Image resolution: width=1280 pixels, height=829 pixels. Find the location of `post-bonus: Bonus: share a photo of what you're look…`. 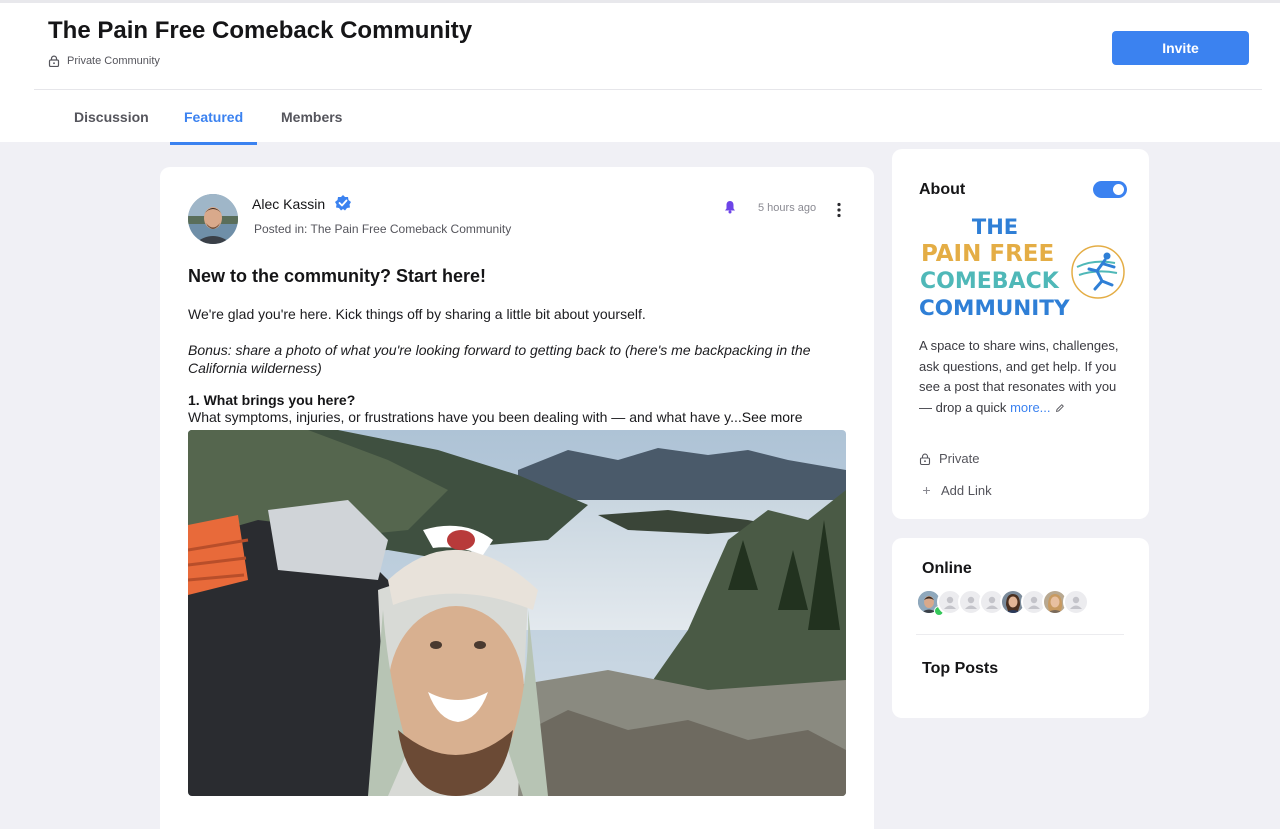

post-bonus: Bonus: share a photo of what you're look… is located at coordinates (499, 359).